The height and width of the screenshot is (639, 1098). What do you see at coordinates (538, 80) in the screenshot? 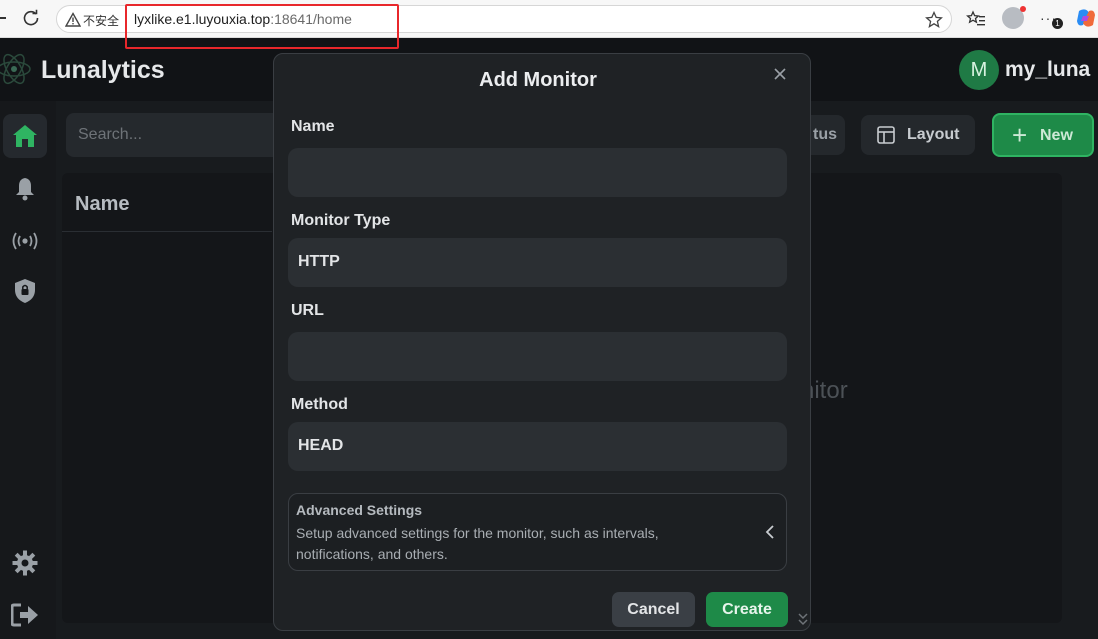
I see `modal-title: Add Monitor` at bounding box center [538, 80].